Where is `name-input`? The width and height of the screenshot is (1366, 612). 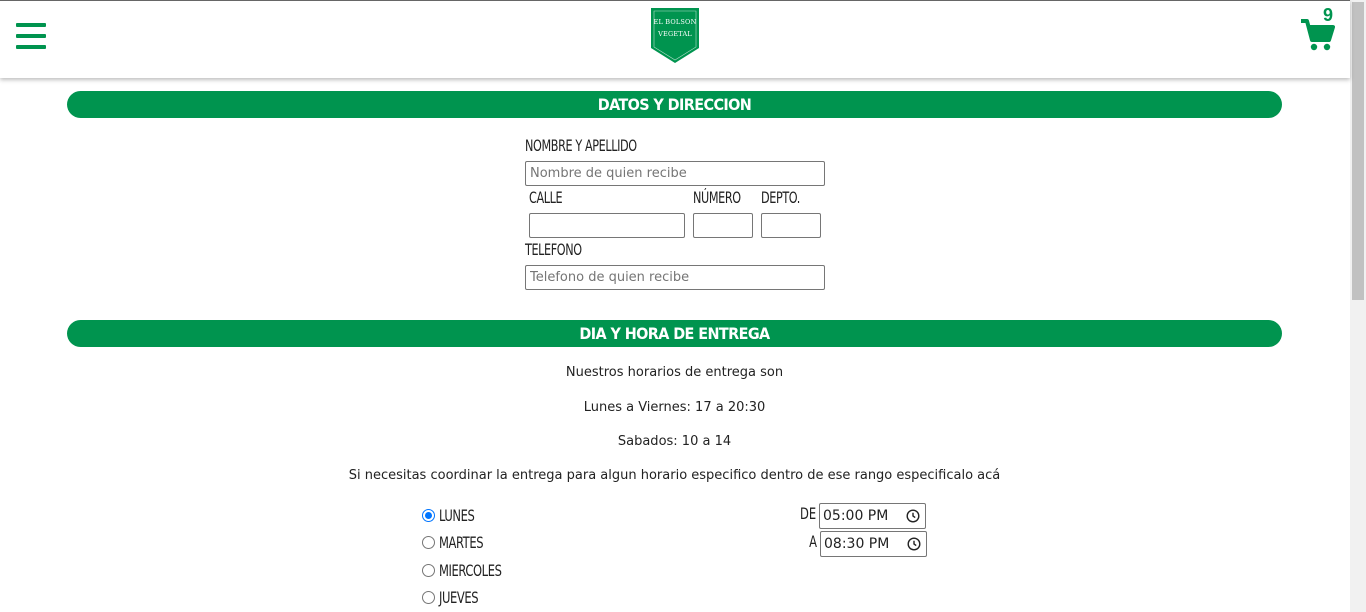 name-input is located at coordinates (675, 173).